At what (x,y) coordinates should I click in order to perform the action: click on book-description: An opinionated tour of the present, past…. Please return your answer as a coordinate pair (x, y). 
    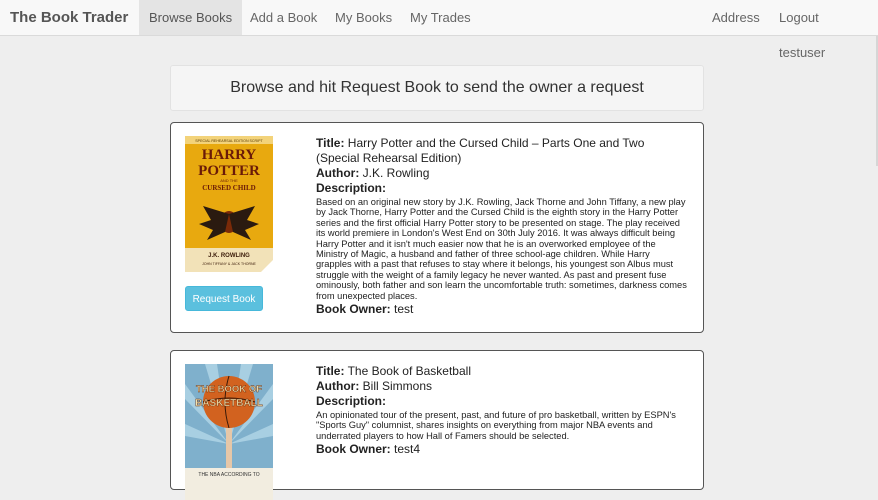
    Looking at the image, I should click on (496, 425).